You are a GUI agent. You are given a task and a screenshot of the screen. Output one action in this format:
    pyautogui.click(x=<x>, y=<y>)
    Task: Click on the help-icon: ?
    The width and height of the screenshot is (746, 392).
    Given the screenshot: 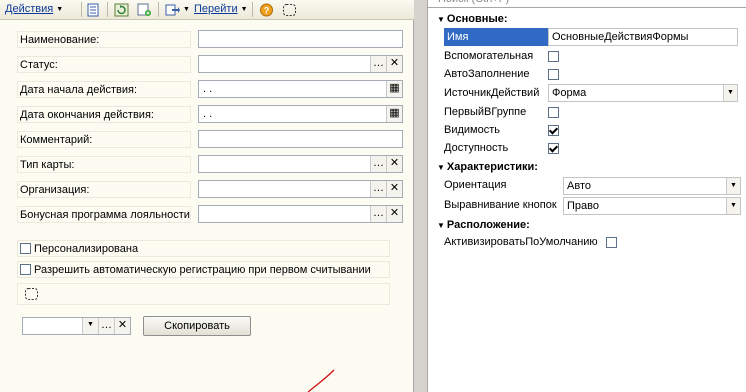 What is the action you would take?
    pyautogui.click(x=266, y=9)
    